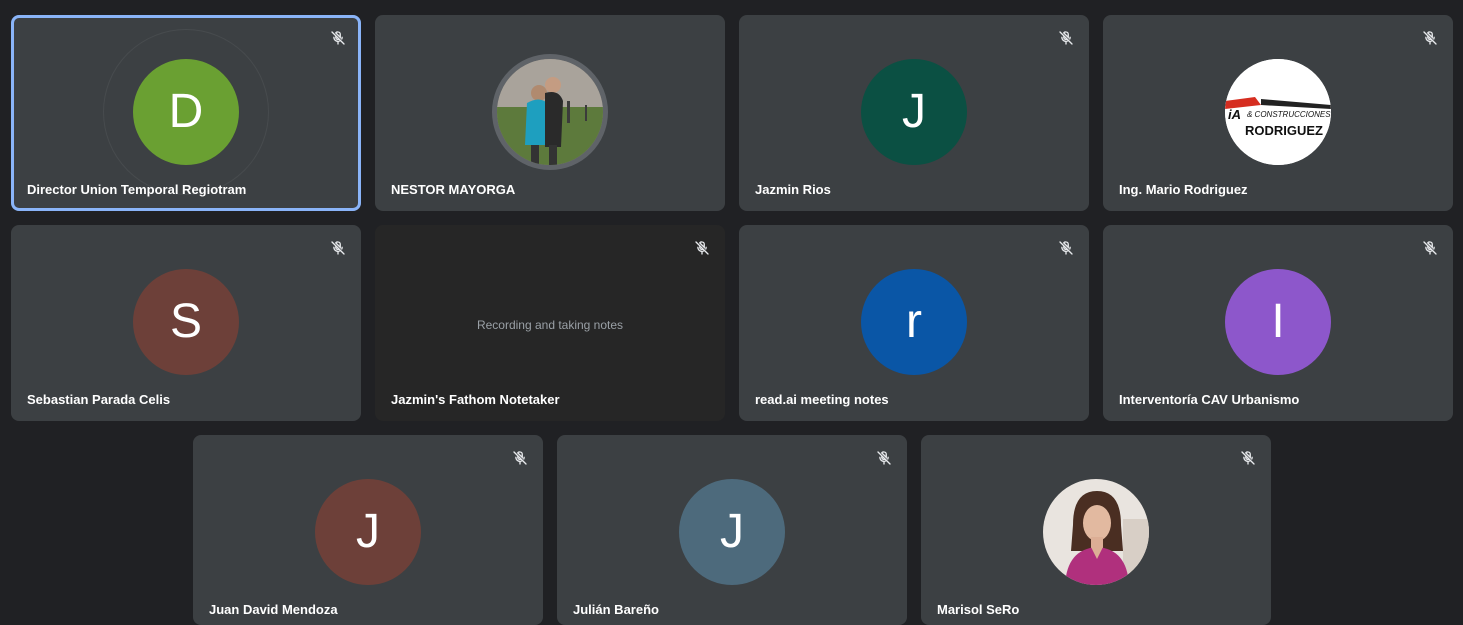 The image size is (1463, 625). I want to click on photo-couple-icon, so click(550, 112).